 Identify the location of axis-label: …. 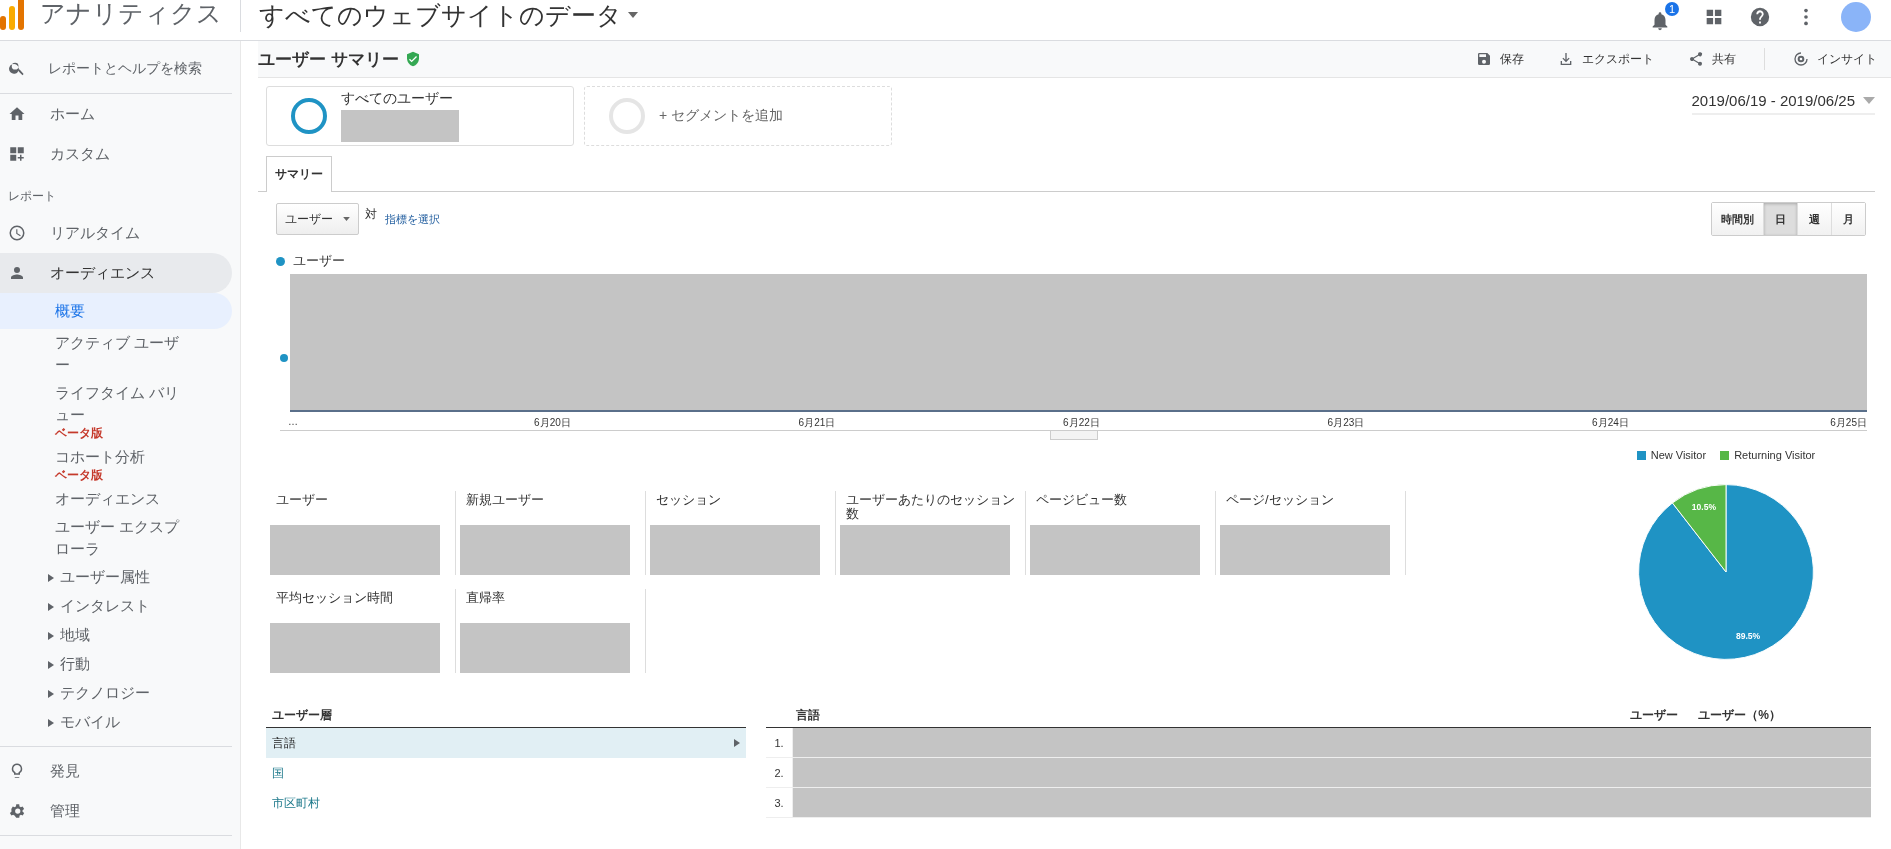
(292, 421).